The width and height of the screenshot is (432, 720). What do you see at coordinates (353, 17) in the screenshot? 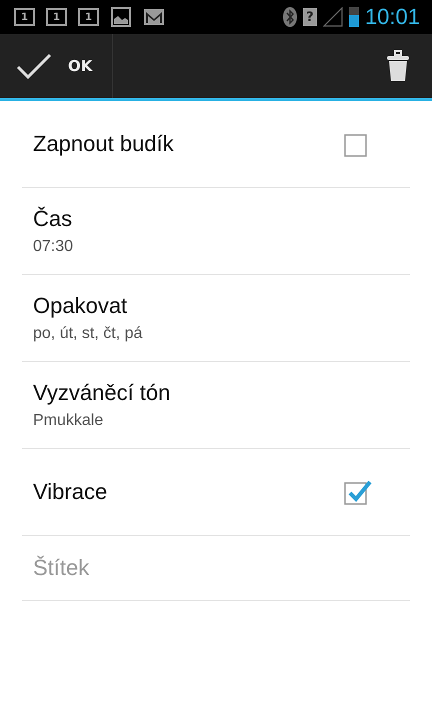
I see `battery-icon` at bounding box center [353, 17].